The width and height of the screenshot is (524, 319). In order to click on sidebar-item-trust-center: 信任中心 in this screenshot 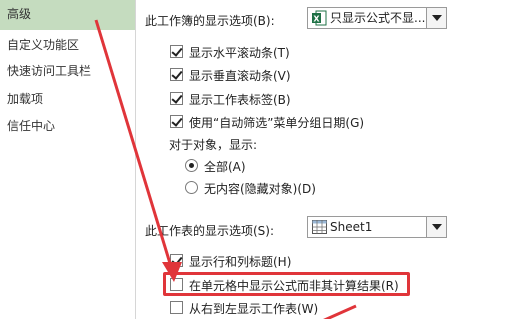, I will do `click(67, 126)`.